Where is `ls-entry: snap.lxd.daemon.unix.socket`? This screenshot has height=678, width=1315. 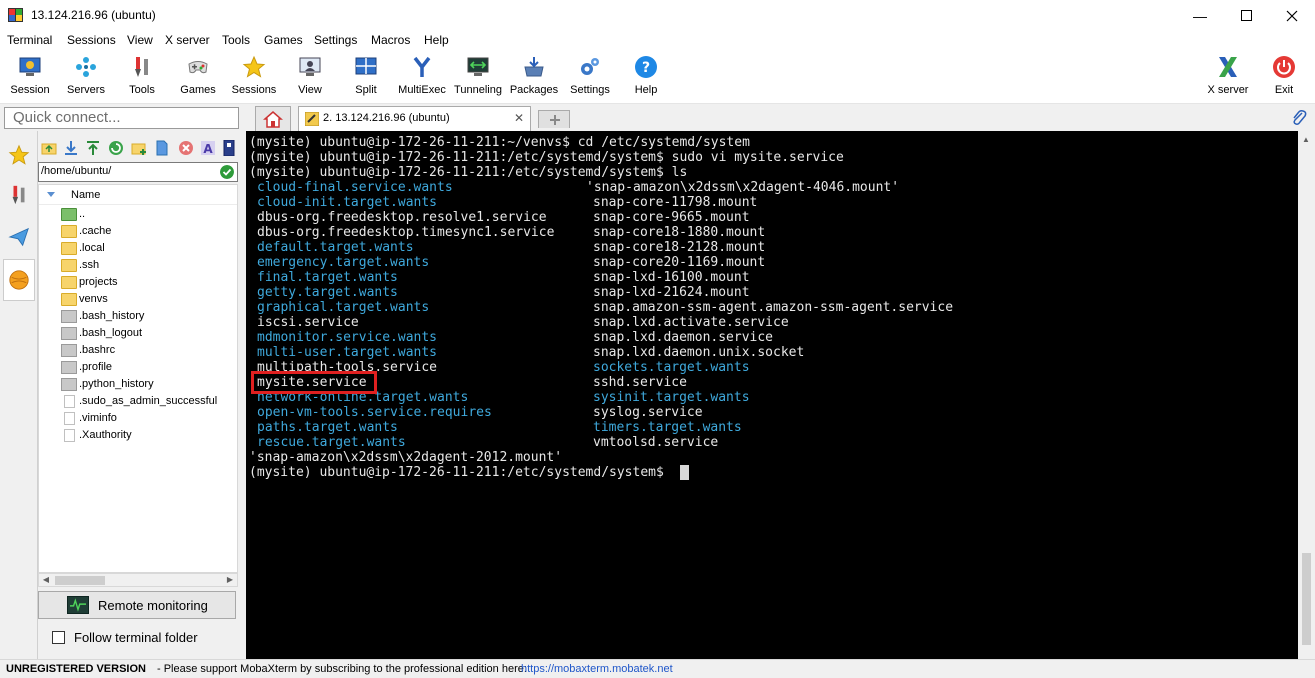 ls-entry: snap.lxd.daemon.unix.socket is located at coordinates (699, 352).